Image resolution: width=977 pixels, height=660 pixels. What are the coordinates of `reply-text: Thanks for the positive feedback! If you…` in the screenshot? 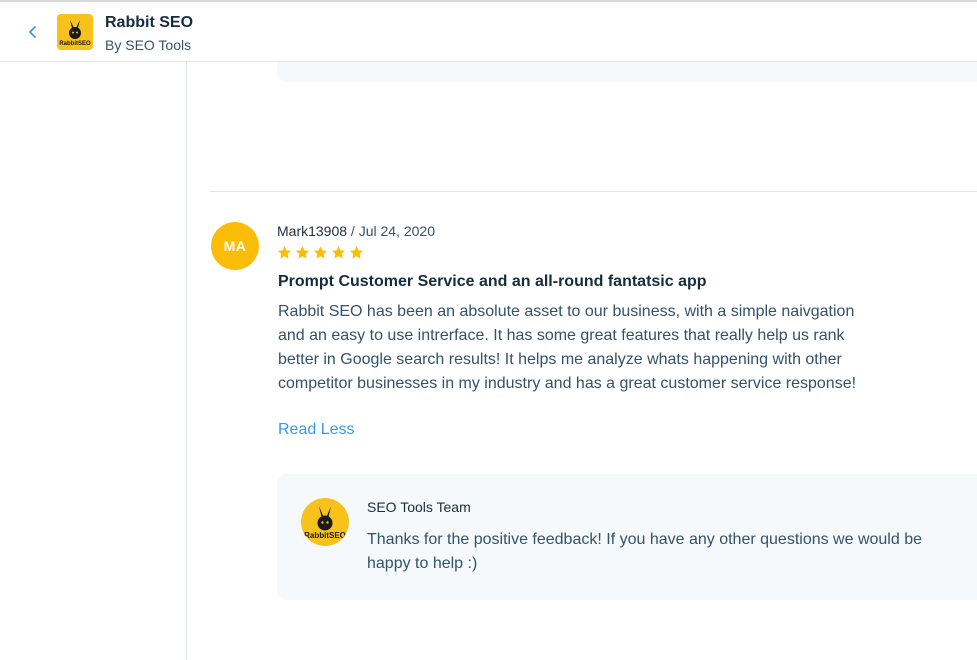 It's located at (644, 551).